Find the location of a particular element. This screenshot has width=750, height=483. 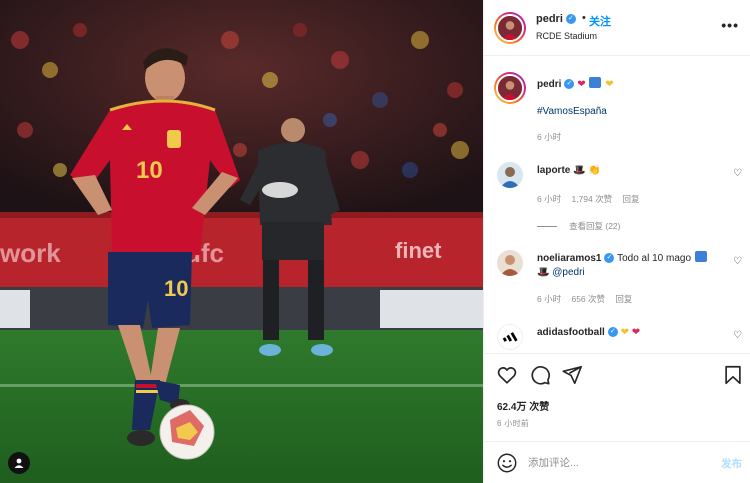

smiley-icon is located at coordinates (507, 463).